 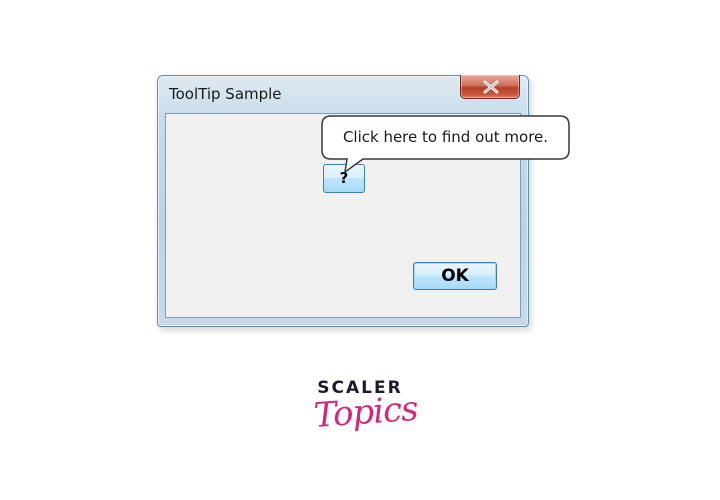 What do you see at coordinates (455, 276) in the screenshot?
I see `ok-button: OK` at bounding box center [455, 276].